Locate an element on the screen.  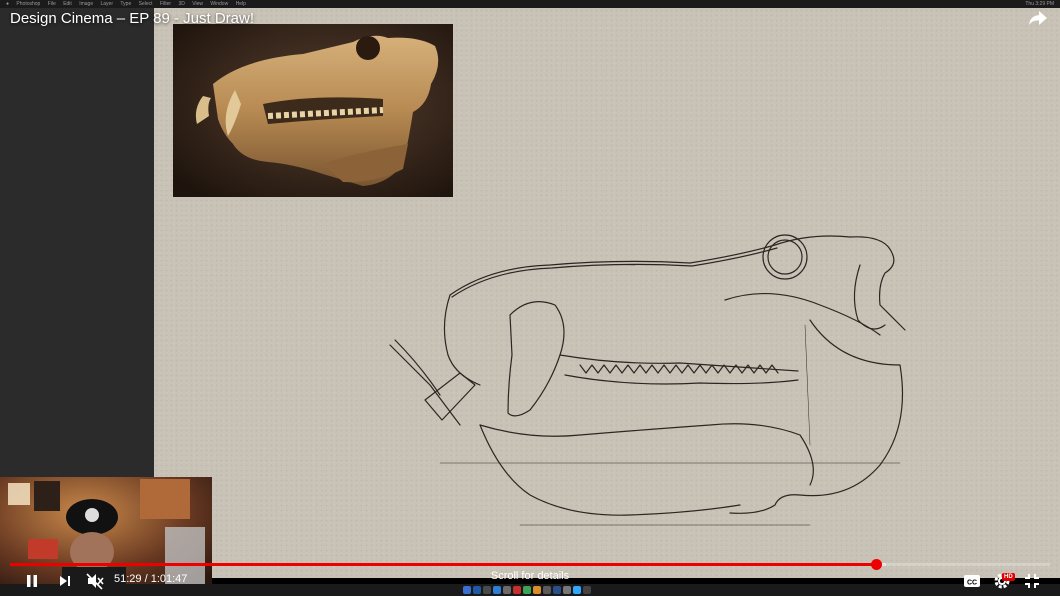
svg-text: CC is located at coordinates (972, 583).